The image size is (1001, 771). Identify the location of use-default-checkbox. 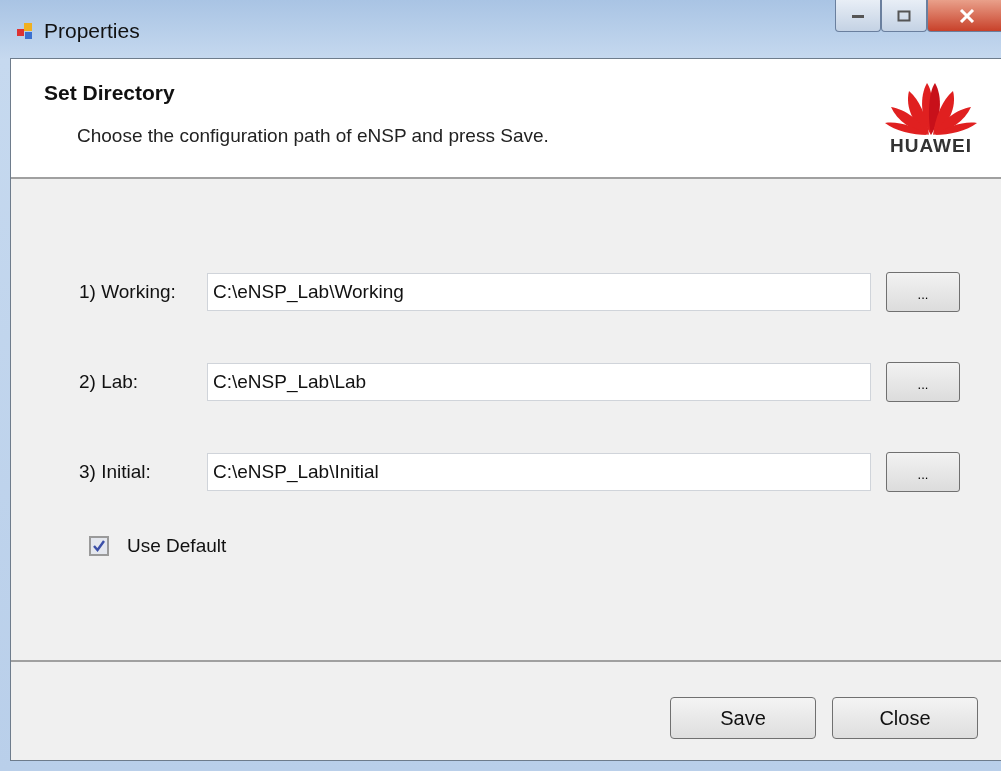
(99, 546).